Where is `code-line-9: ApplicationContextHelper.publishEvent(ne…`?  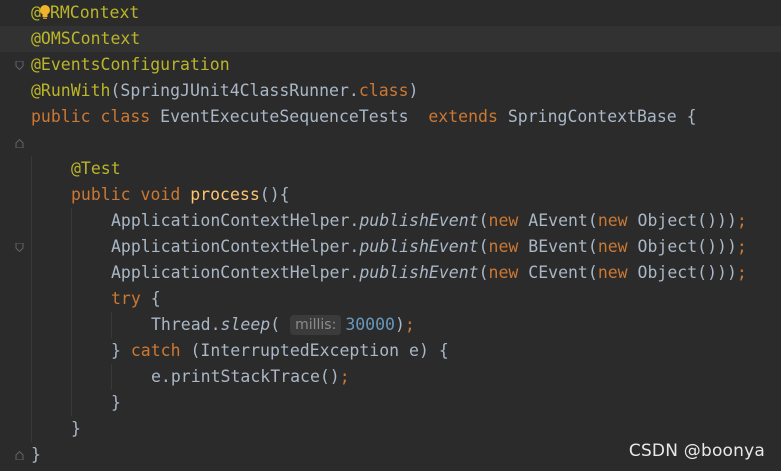
code-line-9: ApplicationContextHelper.publishEvent(ne… is located at coordinates (390, 221).